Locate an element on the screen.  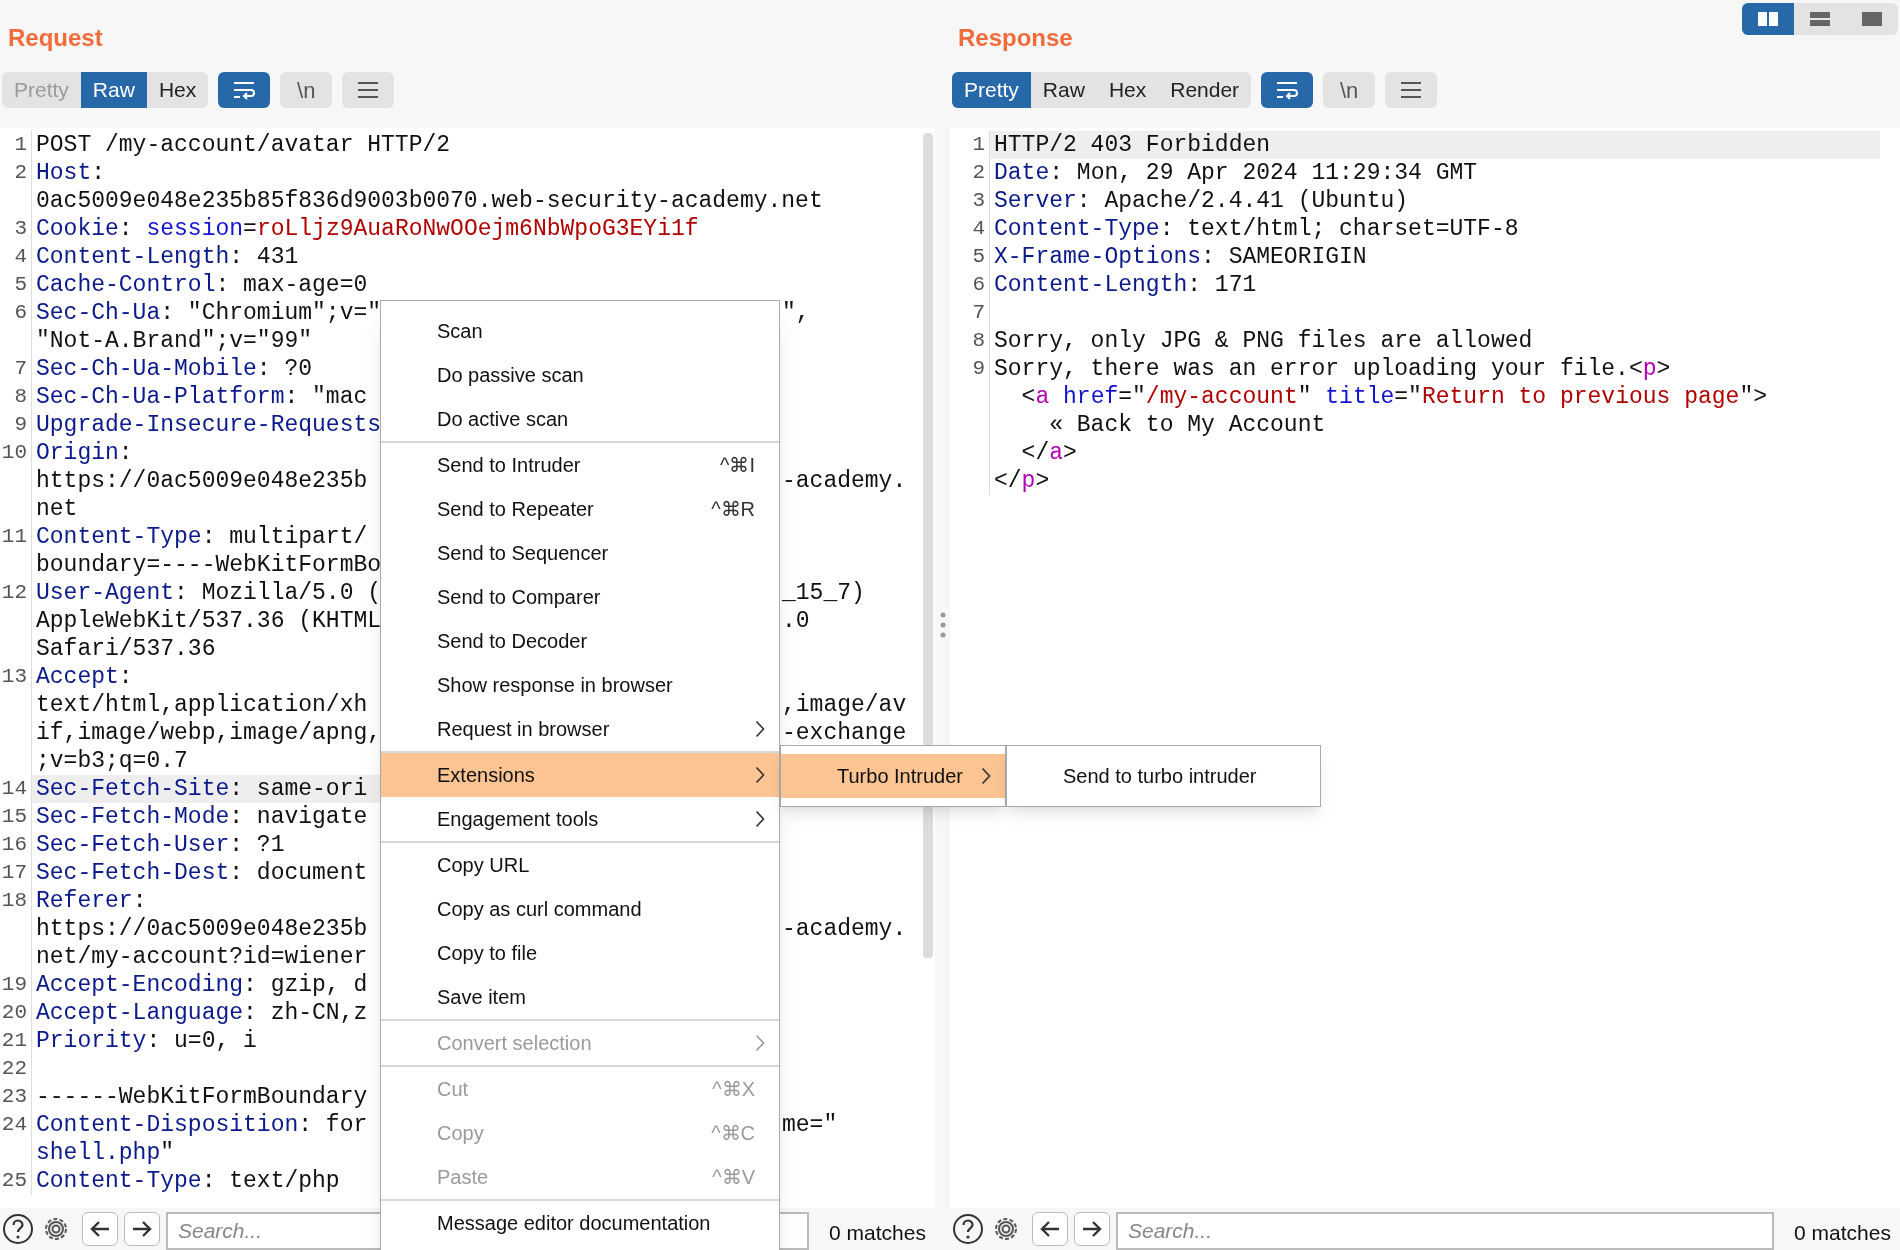
line-number: 1 is located at coordinates (20, 144).